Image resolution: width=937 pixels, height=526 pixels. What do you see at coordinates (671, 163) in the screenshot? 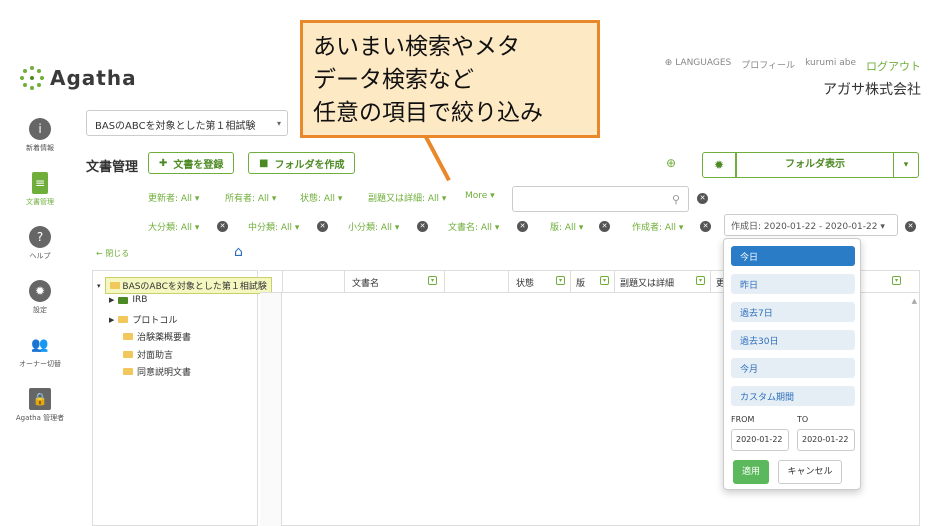
I see `zoom-in-icon: ⊕` at bounding box center [671, 163].